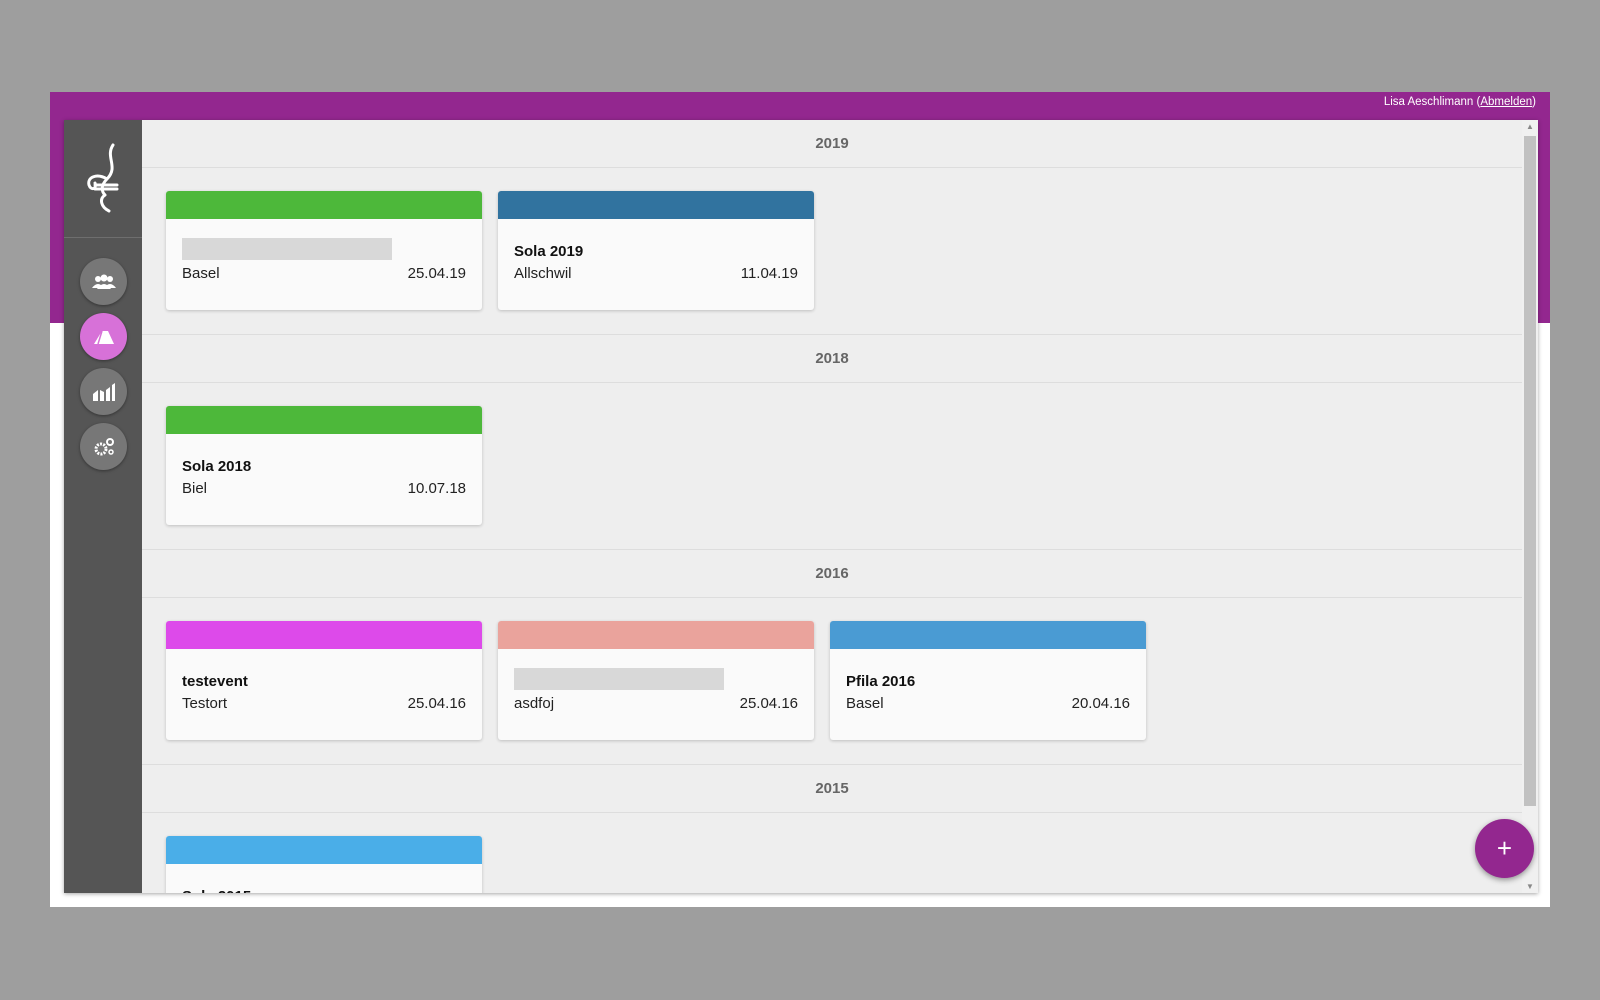 This screenshot has width=1600, height=1000. Describe the element at coordinates (215, 681) in the screenshot. I see `event-title: testevent` at that location.